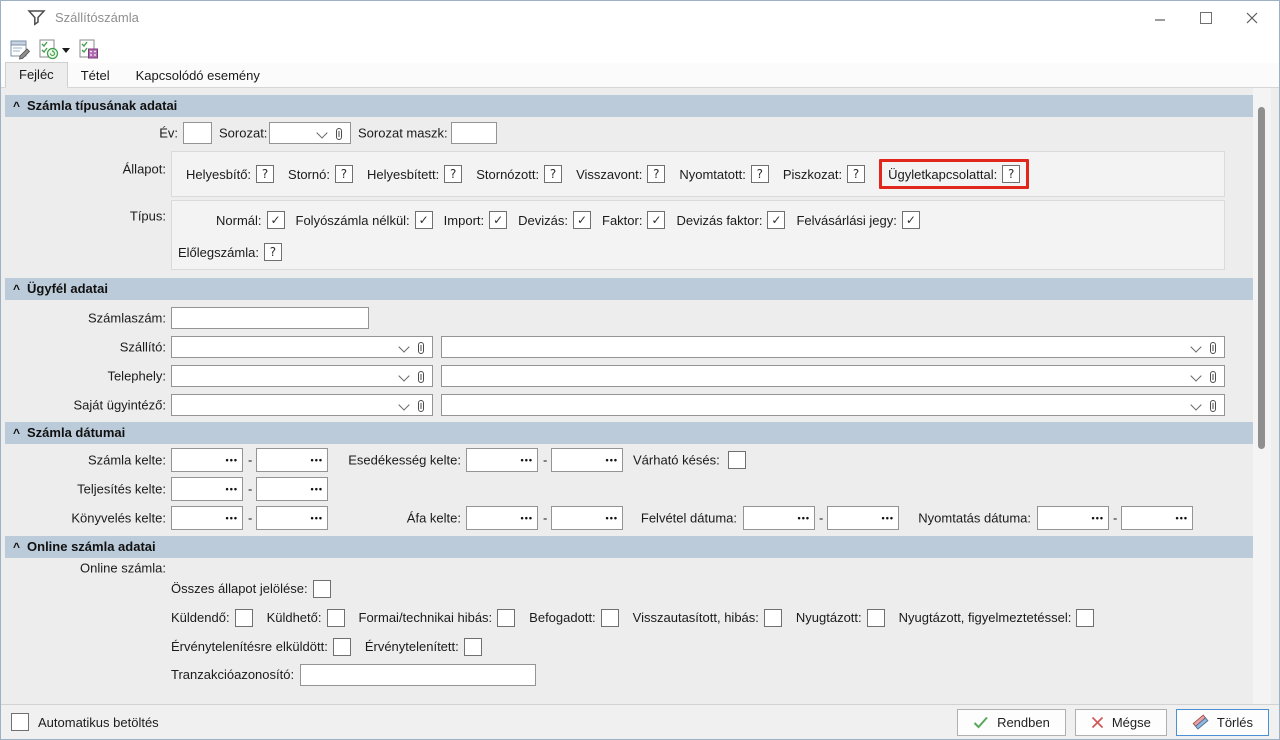 The image size is (1280, 740). What do you see at coordinates (292, 518) in the screenshot?
I see `booking-date-to: •••` at bounding box center [292, 518].